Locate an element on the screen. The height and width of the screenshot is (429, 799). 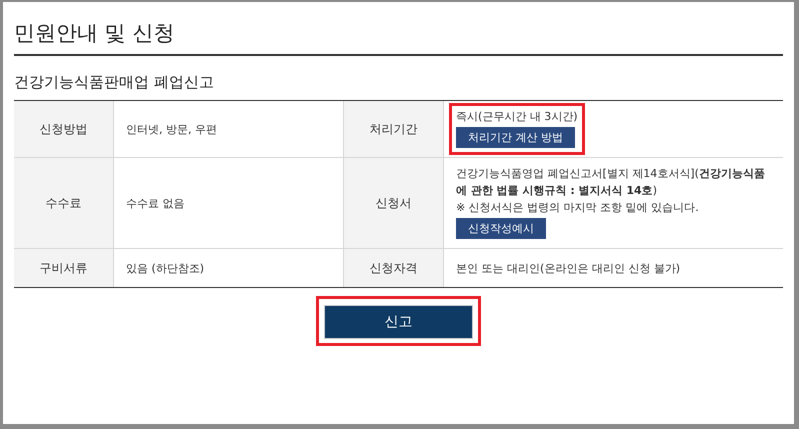
table-header-cell: 신청방법 is located at coordinates (64, 129).